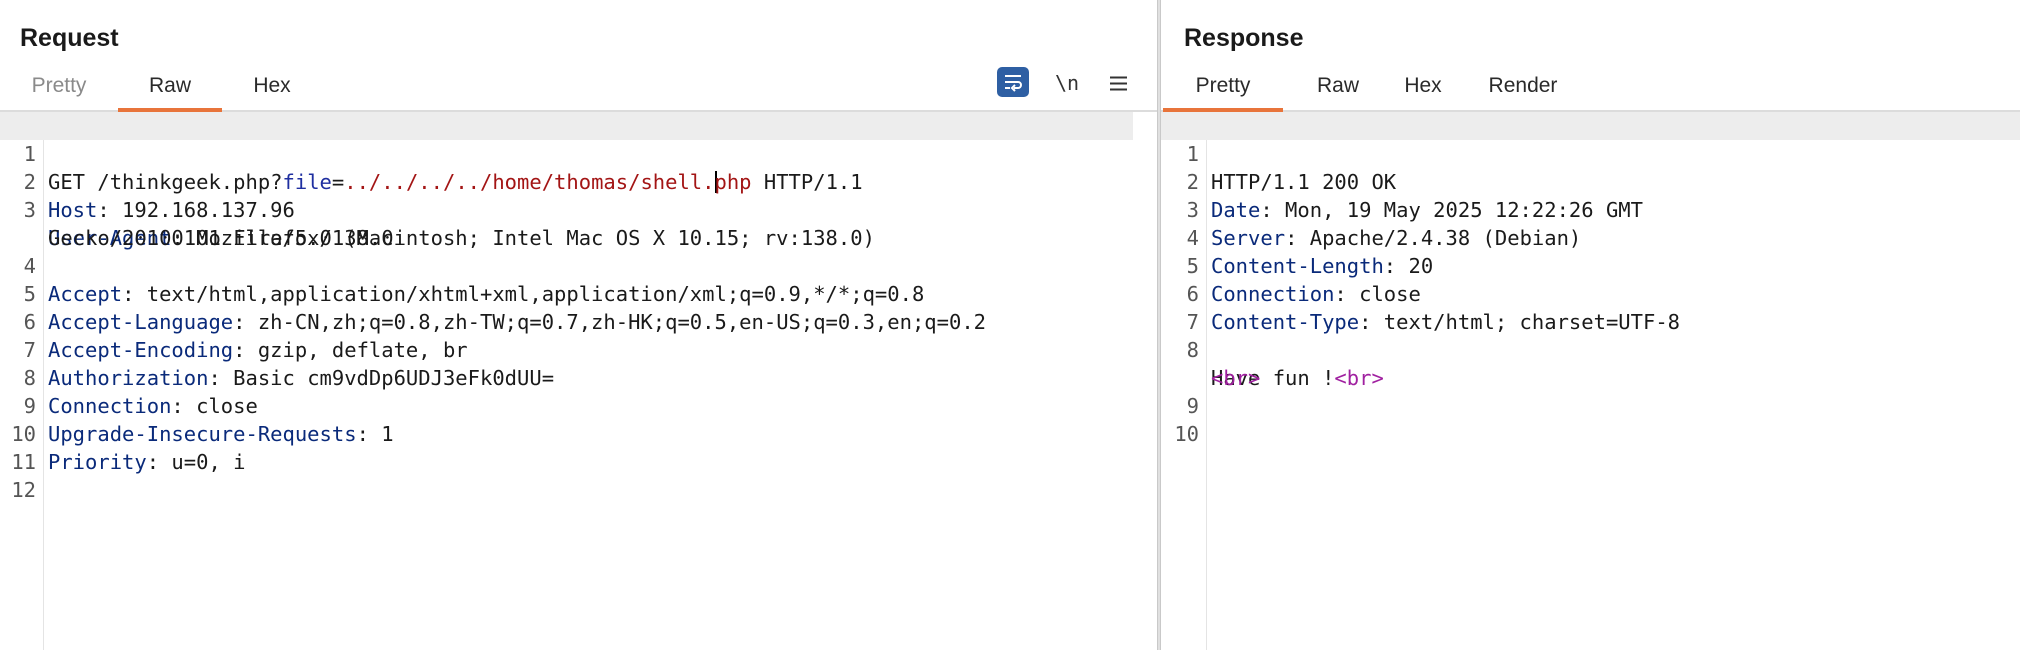 The image size is (2020, 650). Describe the element at coordinates (1590, 419) in the screenshot. I see `response-empty-line: 10` at that location.